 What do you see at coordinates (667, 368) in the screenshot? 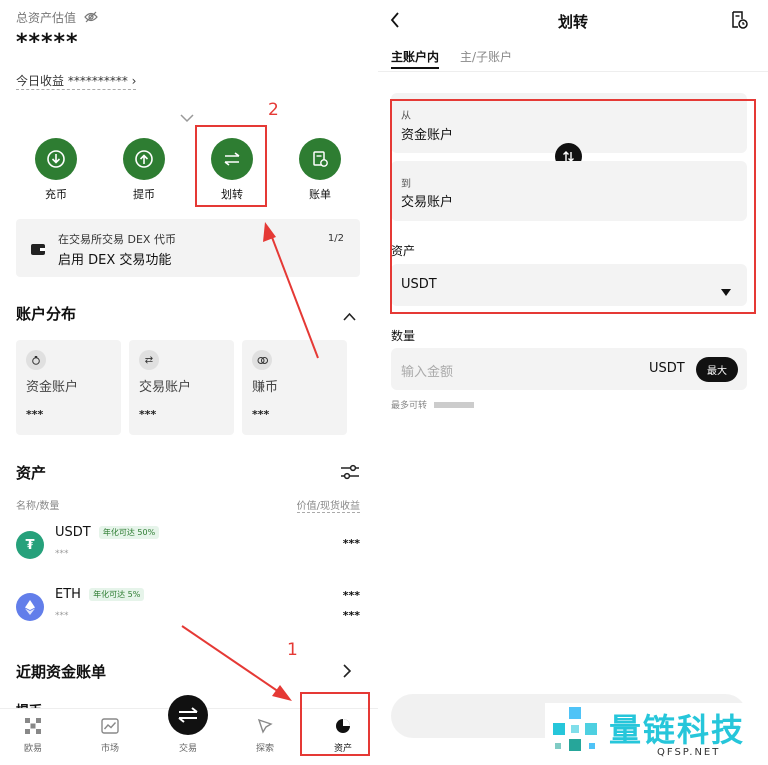
I see `amount-unit: USDT` at bounding box center [667, 368].